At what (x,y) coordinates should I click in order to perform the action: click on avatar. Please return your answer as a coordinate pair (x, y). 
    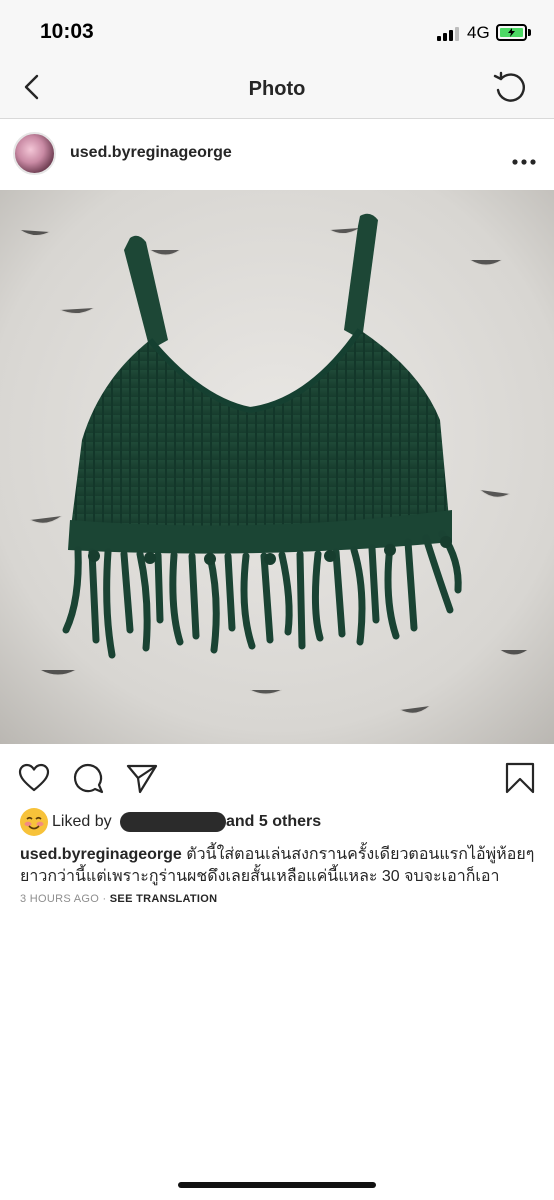
    Looking at the image, I should click on (34, 153).